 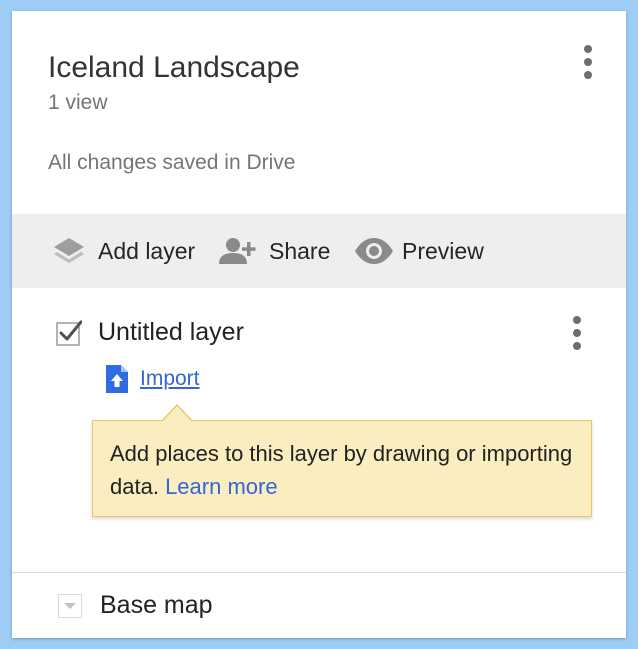 I want to click on preview-button: Preview, so click(x=419, y=251).